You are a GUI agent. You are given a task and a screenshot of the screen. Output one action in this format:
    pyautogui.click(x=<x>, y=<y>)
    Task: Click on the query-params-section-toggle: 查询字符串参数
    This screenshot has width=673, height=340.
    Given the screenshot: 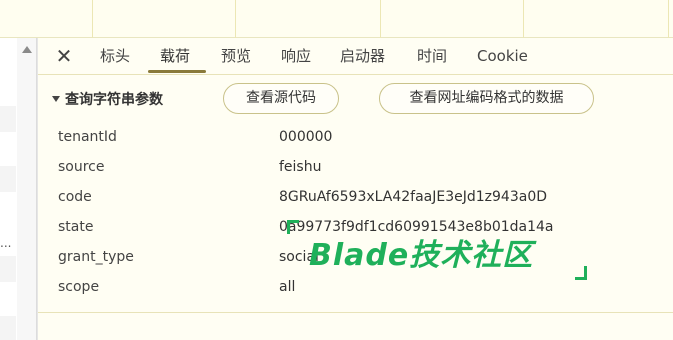 What is the action you would take?
    pyautogui.click(x=107, y=100)
    